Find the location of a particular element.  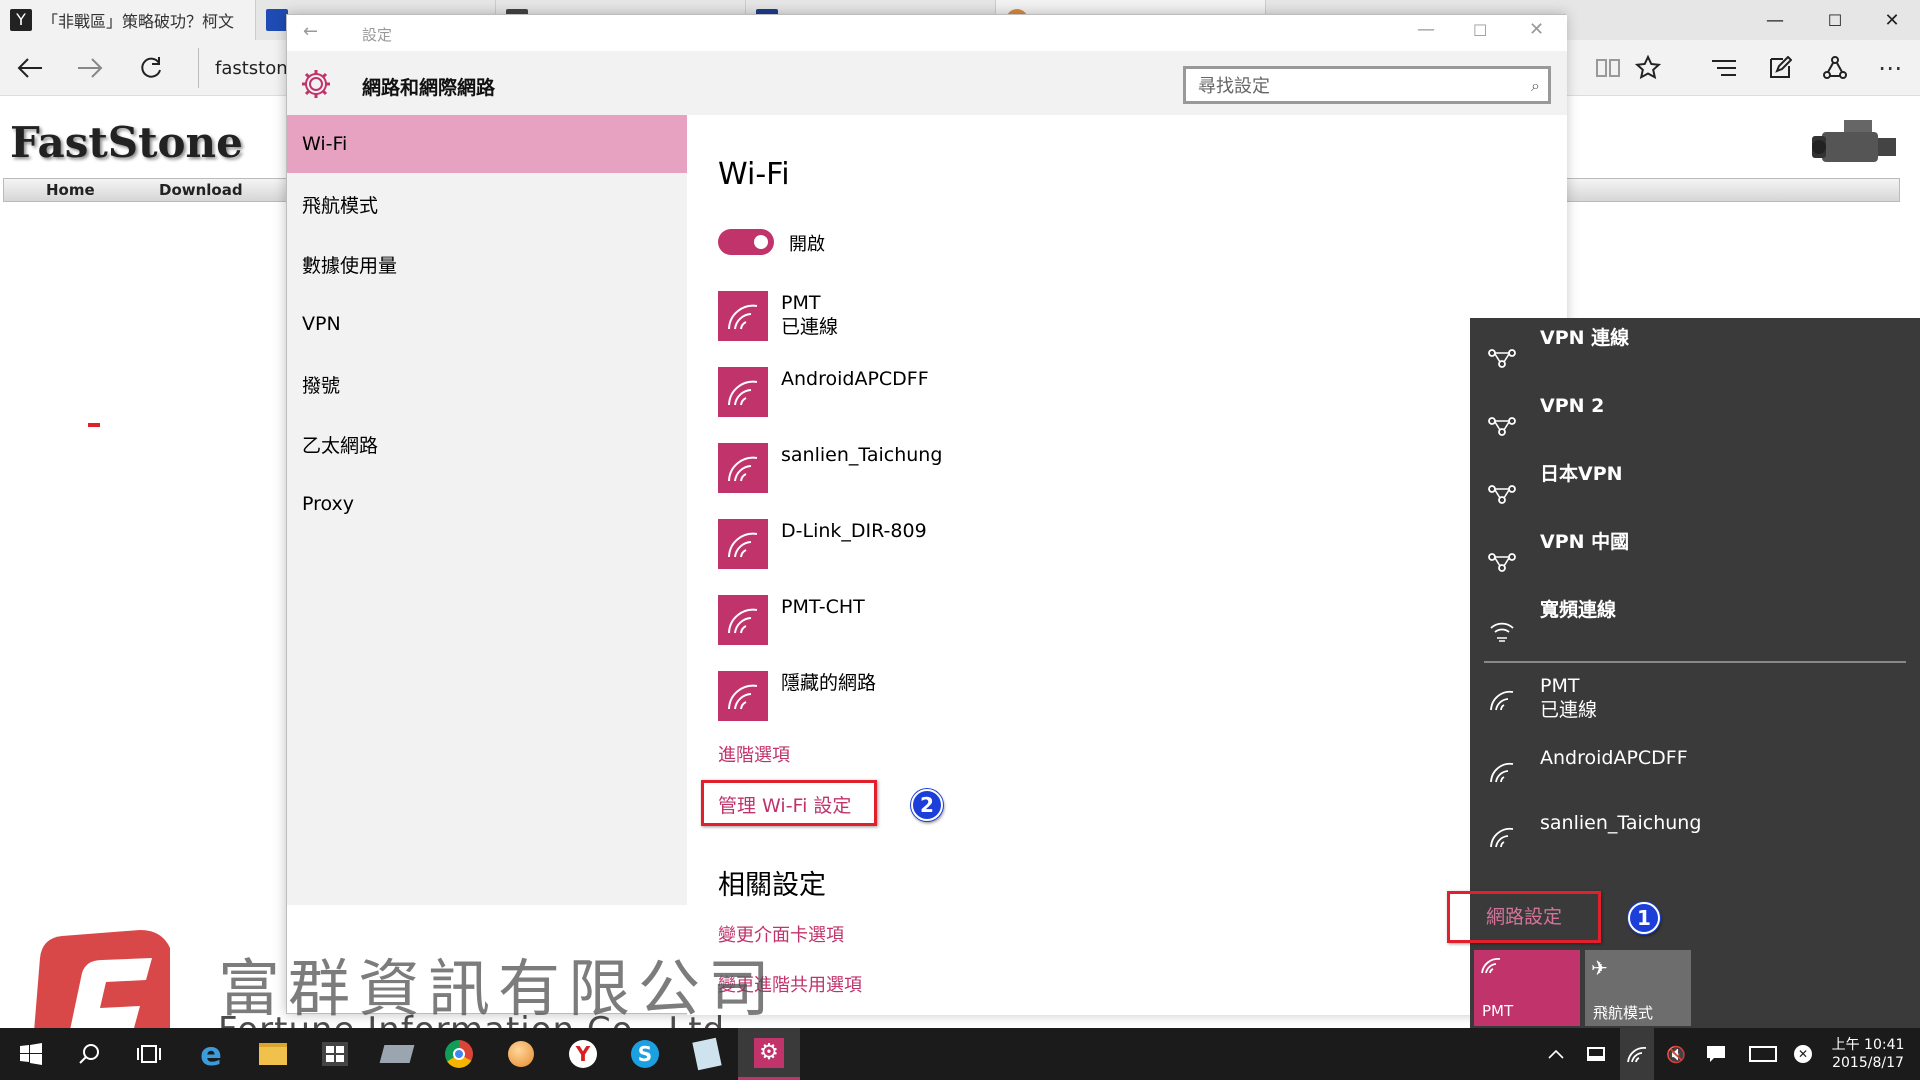

forward-arrow-icon is located at coordinates (90, 68).